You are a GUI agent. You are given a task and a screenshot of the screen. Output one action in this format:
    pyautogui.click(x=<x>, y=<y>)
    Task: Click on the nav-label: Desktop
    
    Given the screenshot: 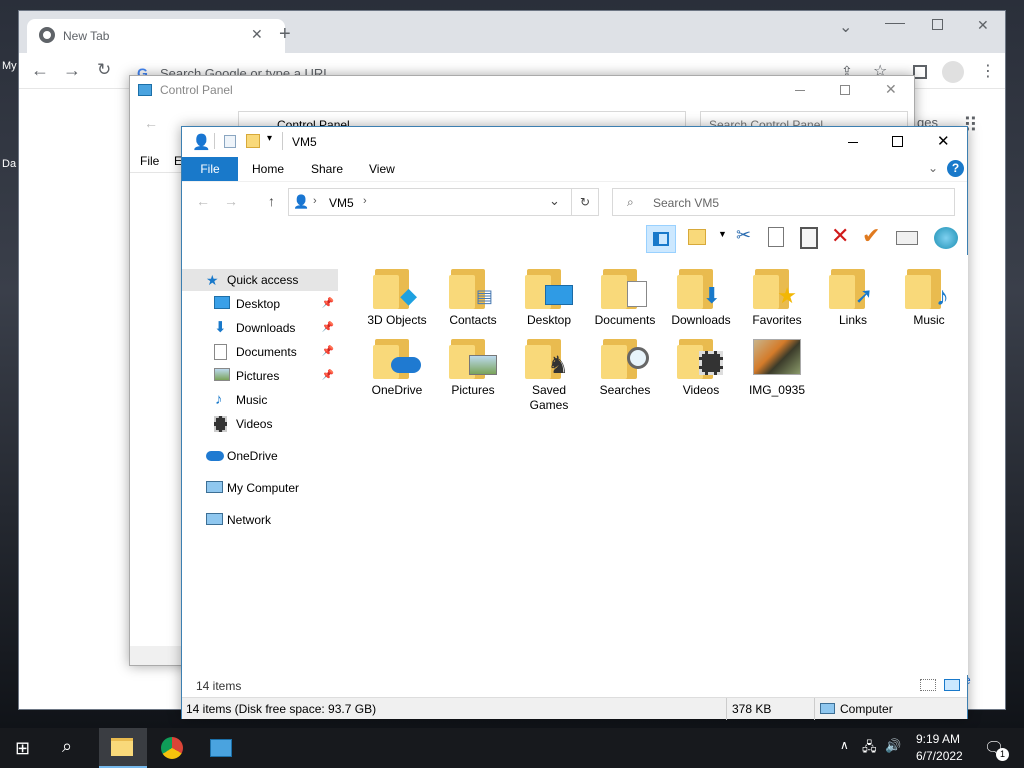 What is the action you would take?
    pyautogui.click(x=258, y=304)
    